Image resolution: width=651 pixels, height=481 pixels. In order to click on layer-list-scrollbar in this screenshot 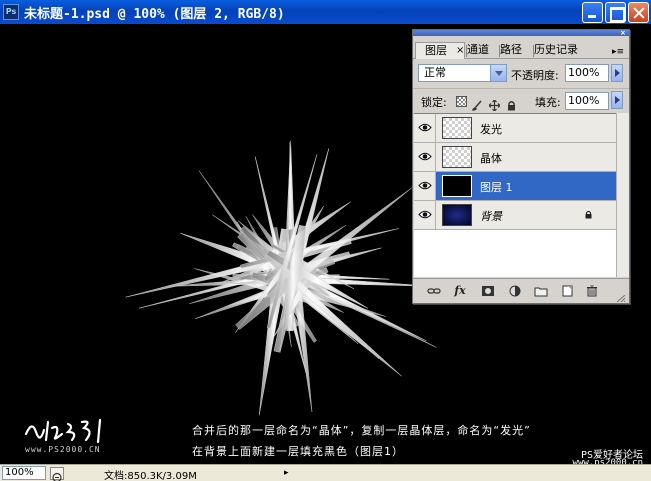, I will do `click(622, 195)`.